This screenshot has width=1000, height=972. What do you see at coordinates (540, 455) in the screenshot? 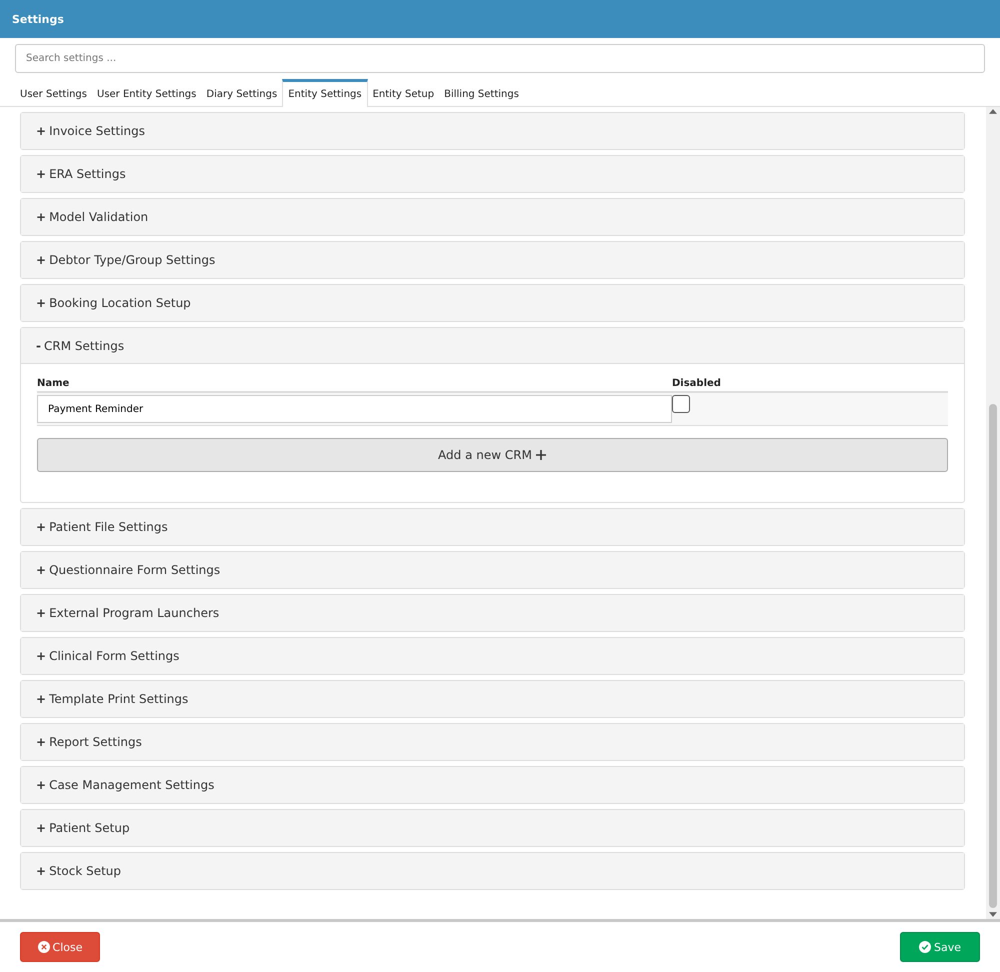
I see `plus-icon` at bounding box center [540, 455].